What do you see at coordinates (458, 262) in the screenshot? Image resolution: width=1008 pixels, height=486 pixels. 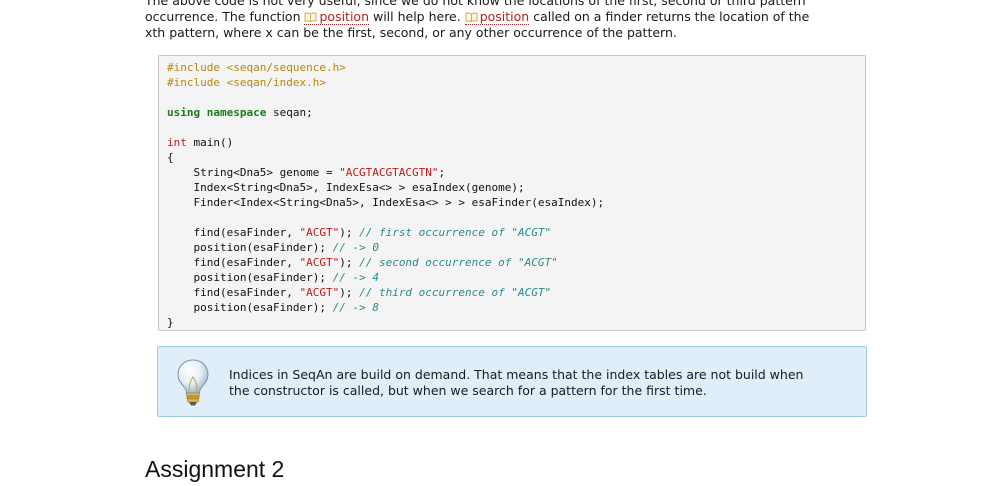 I see `code-comment: // second occurrence of "ACGT"` at bounding box center [458, 262].